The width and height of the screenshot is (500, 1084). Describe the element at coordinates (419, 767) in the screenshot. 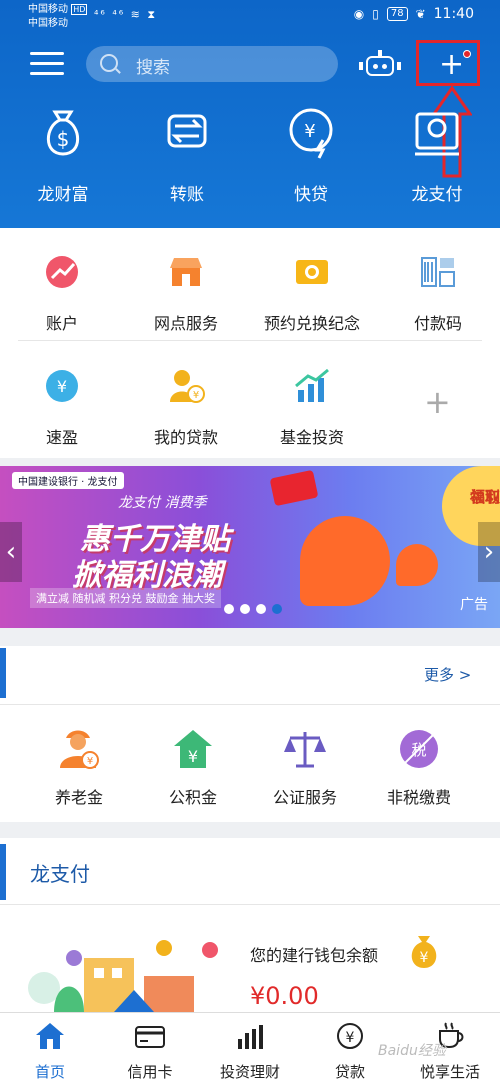

I see `service-non-tax: 税 非税缴费` at that location.